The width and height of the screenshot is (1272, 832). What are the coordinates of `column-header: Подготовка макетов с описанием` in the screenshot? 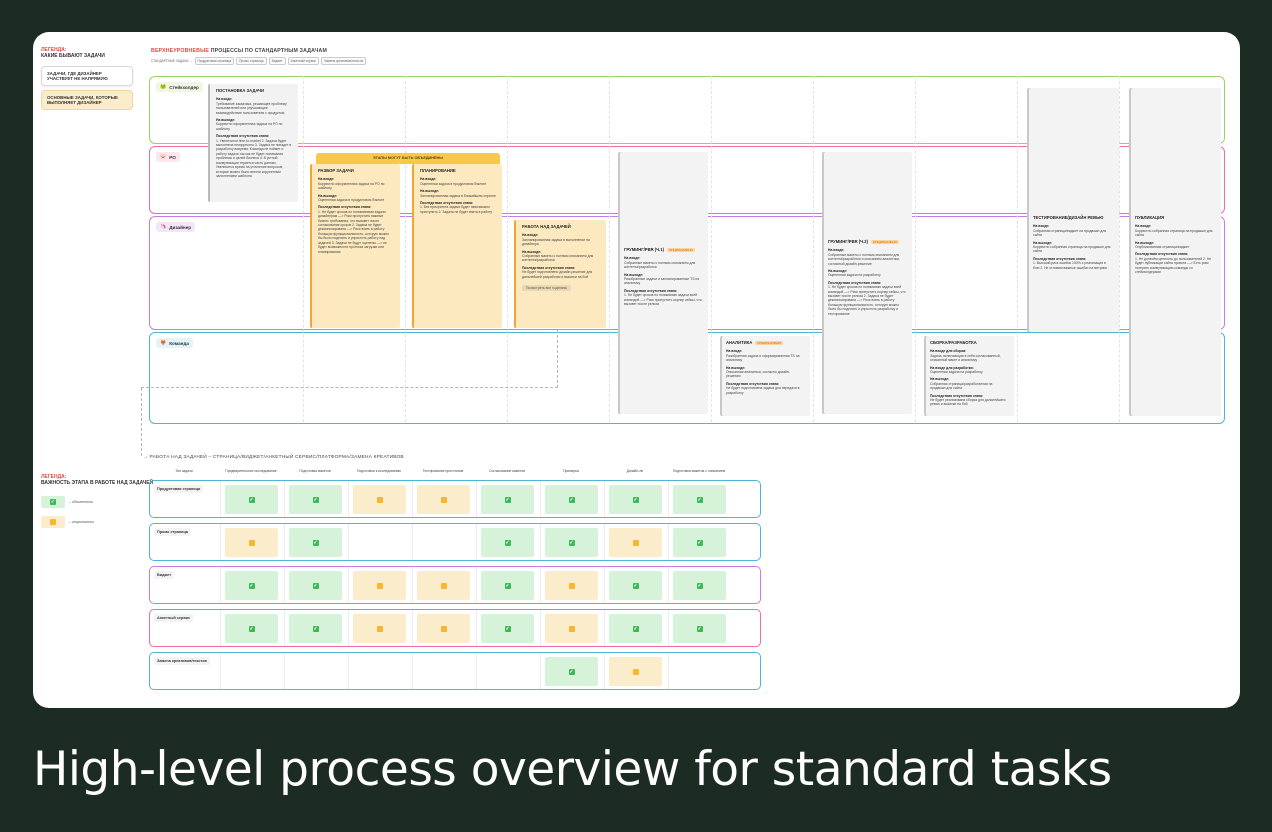 It's located at (699, 471).